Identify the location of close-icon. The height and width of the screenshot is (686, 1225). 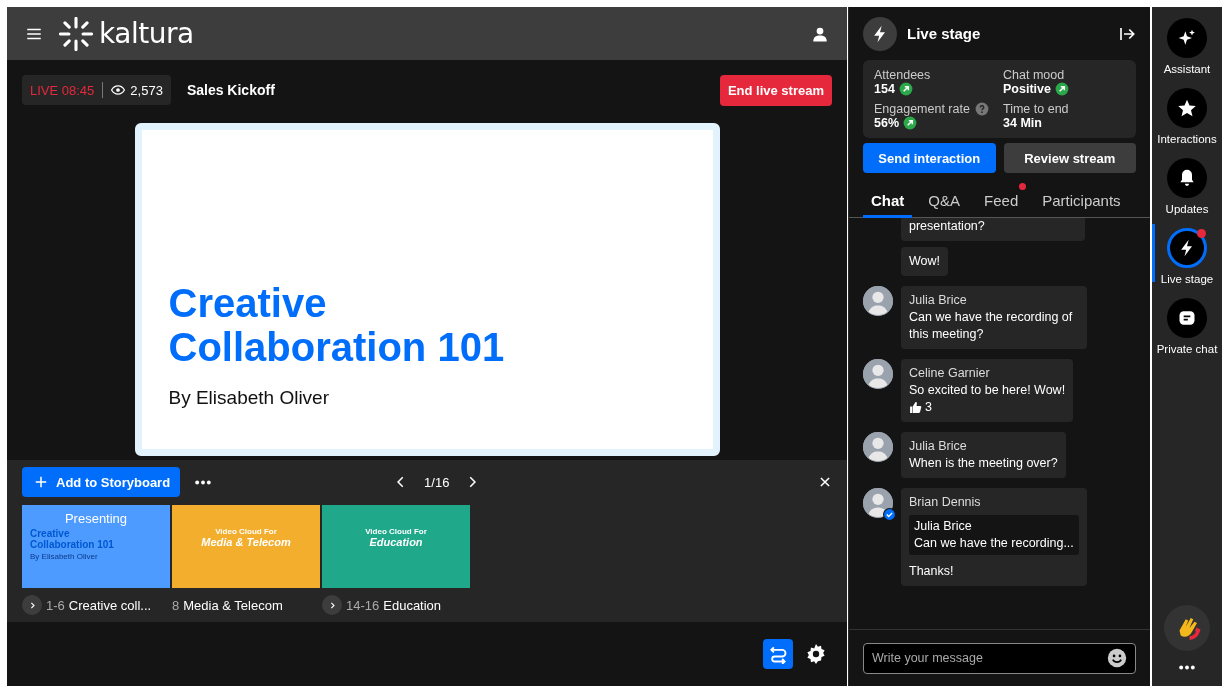
(825, 482).